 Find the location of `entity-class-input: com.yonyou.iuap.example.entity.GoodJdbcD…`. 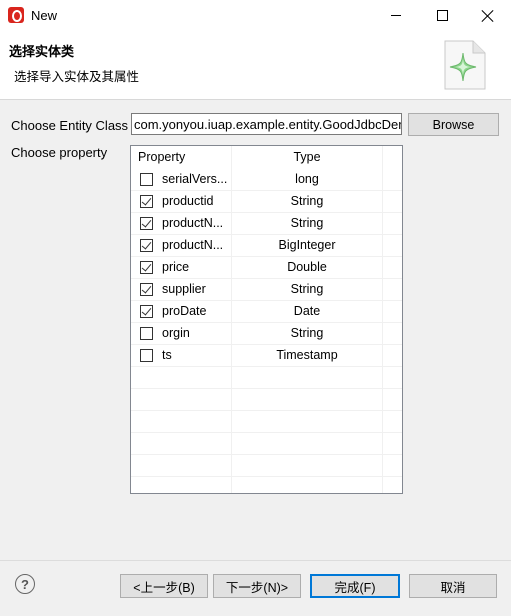

entity-class-input: com.yonyou.iuap.example.entity.GoodJdbcD… is located at coordinates (266, 124).